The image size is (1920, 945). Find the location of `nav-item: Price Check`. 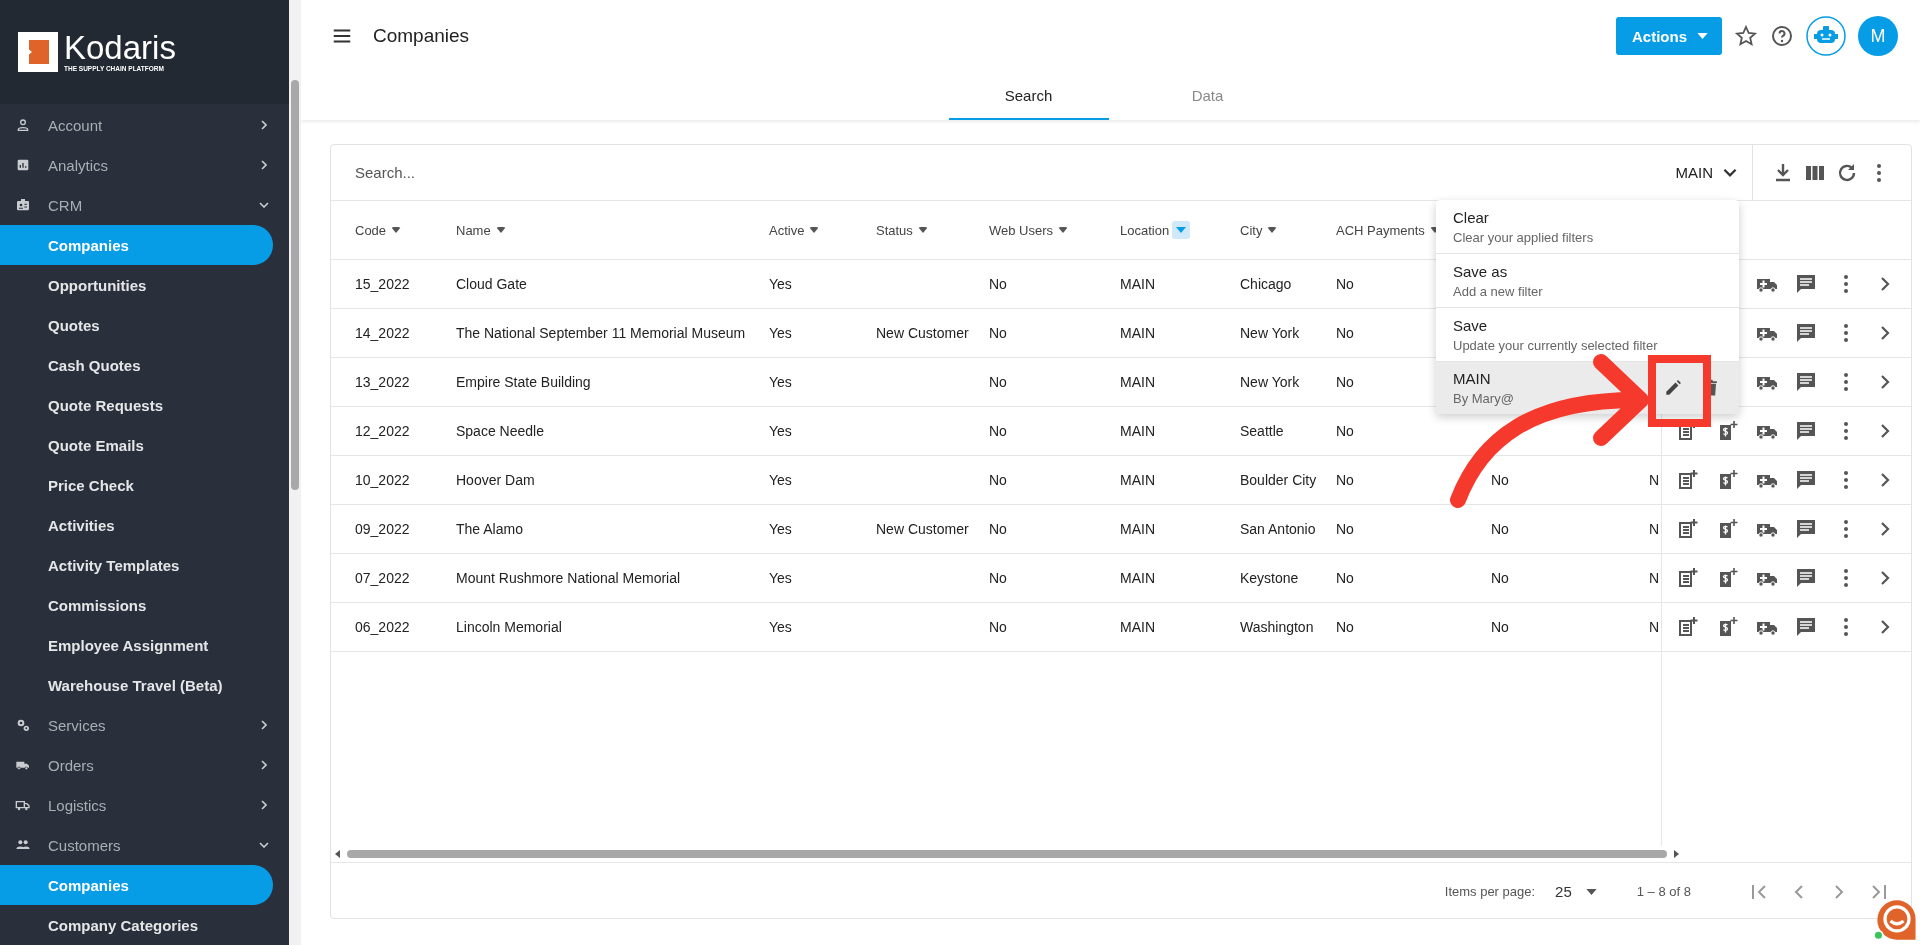

nav-item: Price Check is located at coordinates (136, 485).